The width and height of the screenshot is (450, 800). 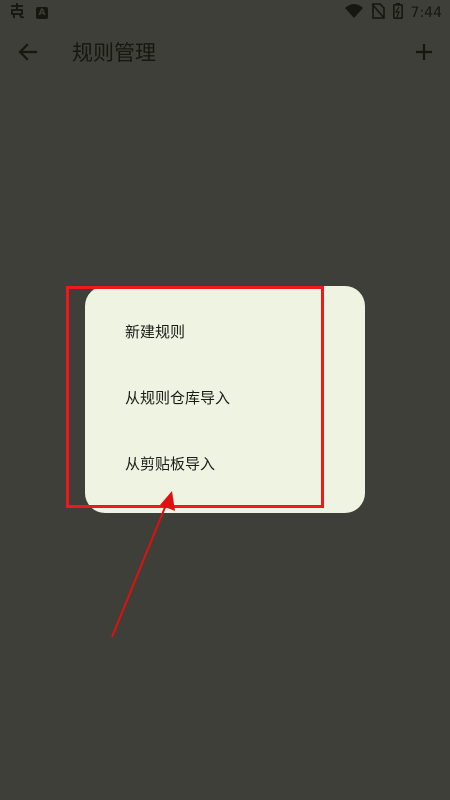 I want to click on wifi-icon, so click(x=353, y=13).